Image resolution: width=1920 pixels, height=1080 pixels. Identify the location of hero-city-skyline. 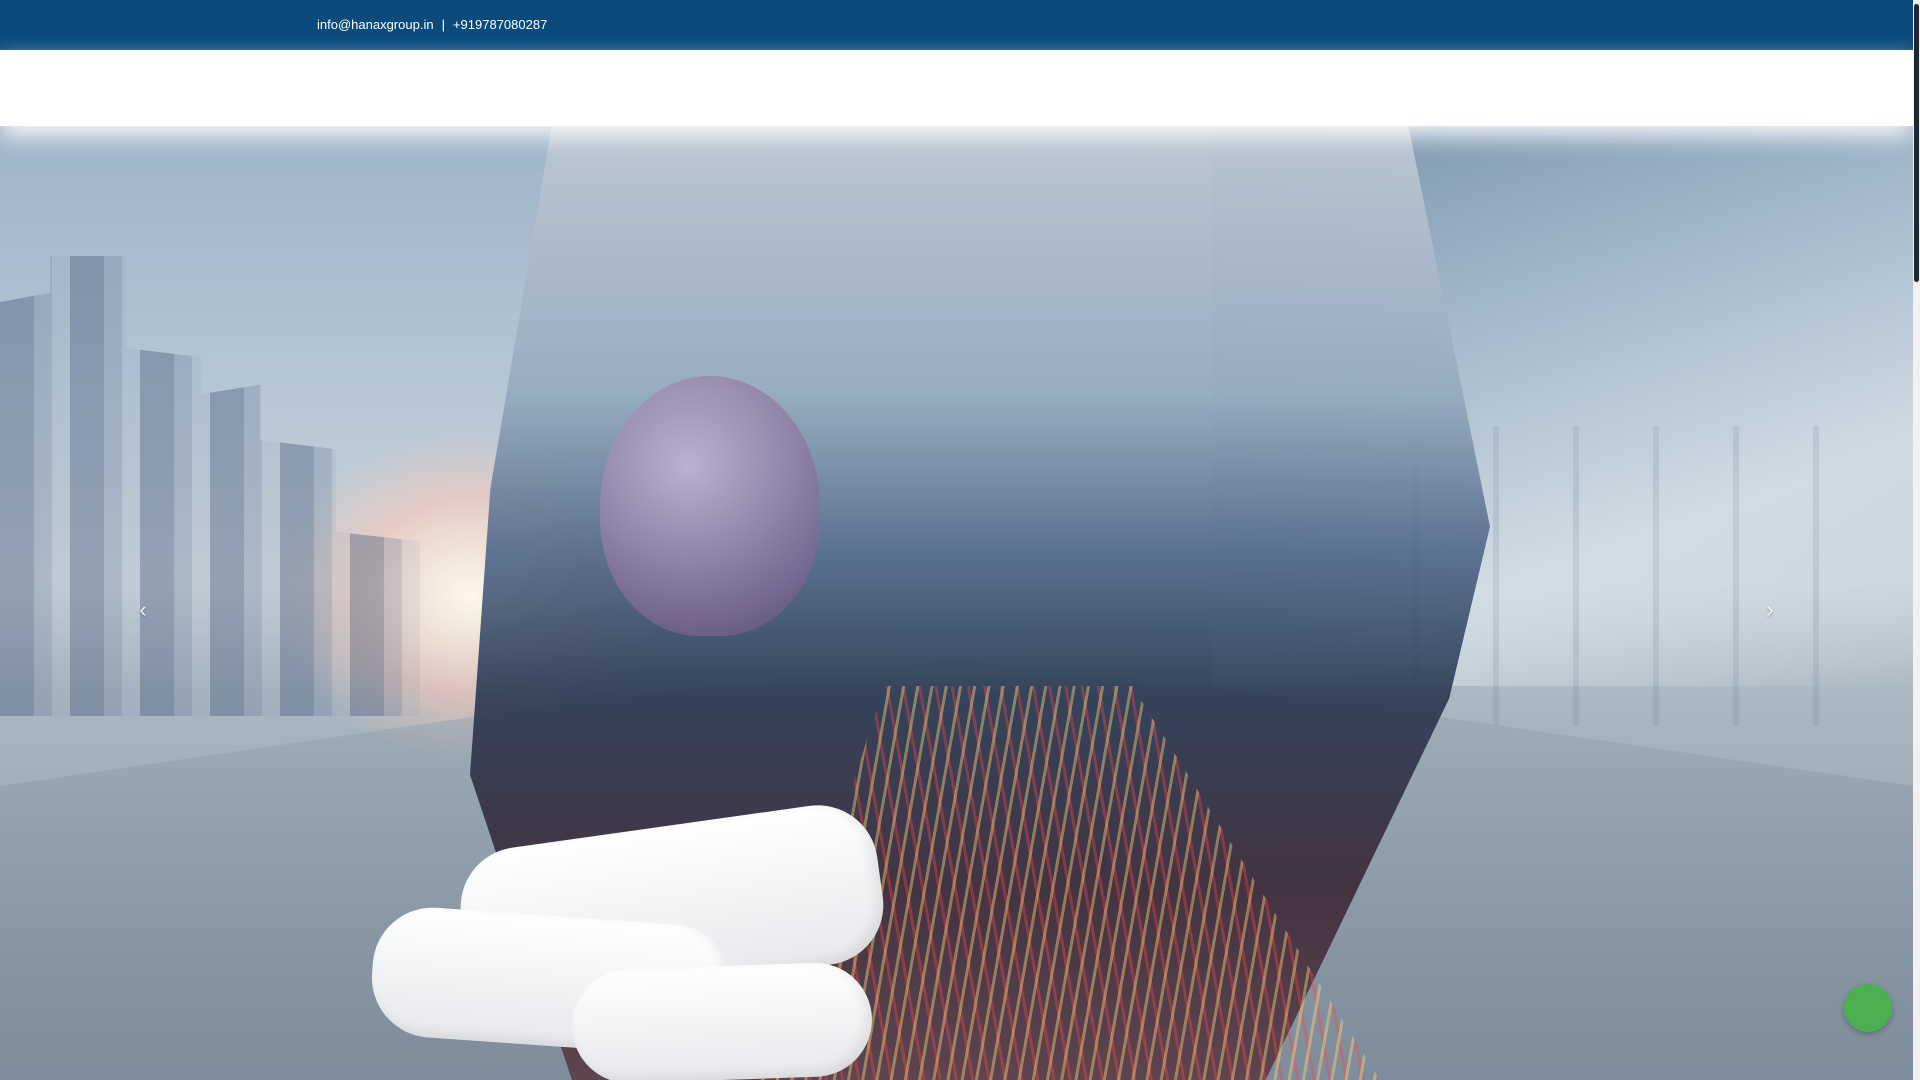
(210, 486).